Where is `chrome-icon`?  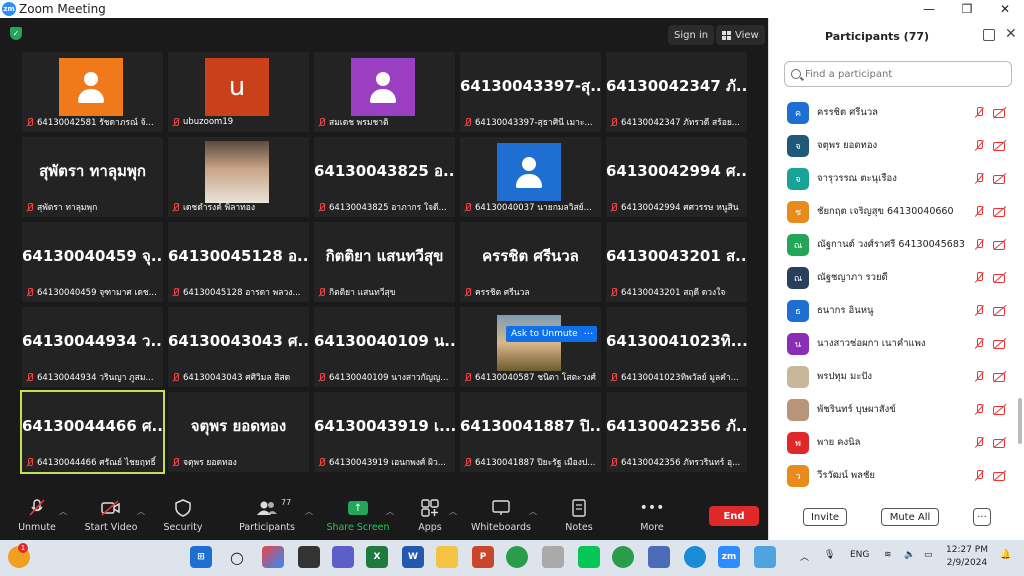
chrome-icon is located at coordinates (517, 557).